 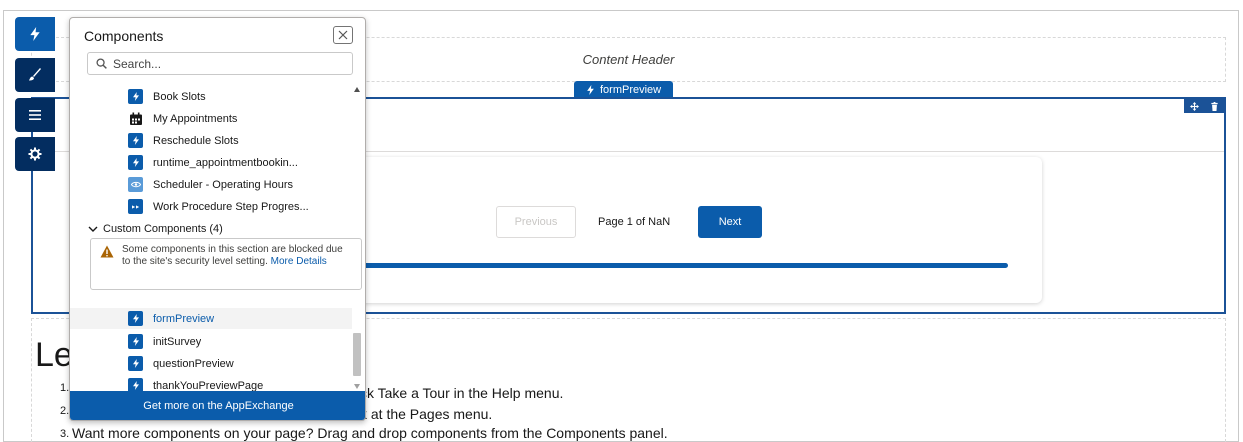 I want to click on list-item-my-appointments: My Appointments, so click(x=211, y=118).